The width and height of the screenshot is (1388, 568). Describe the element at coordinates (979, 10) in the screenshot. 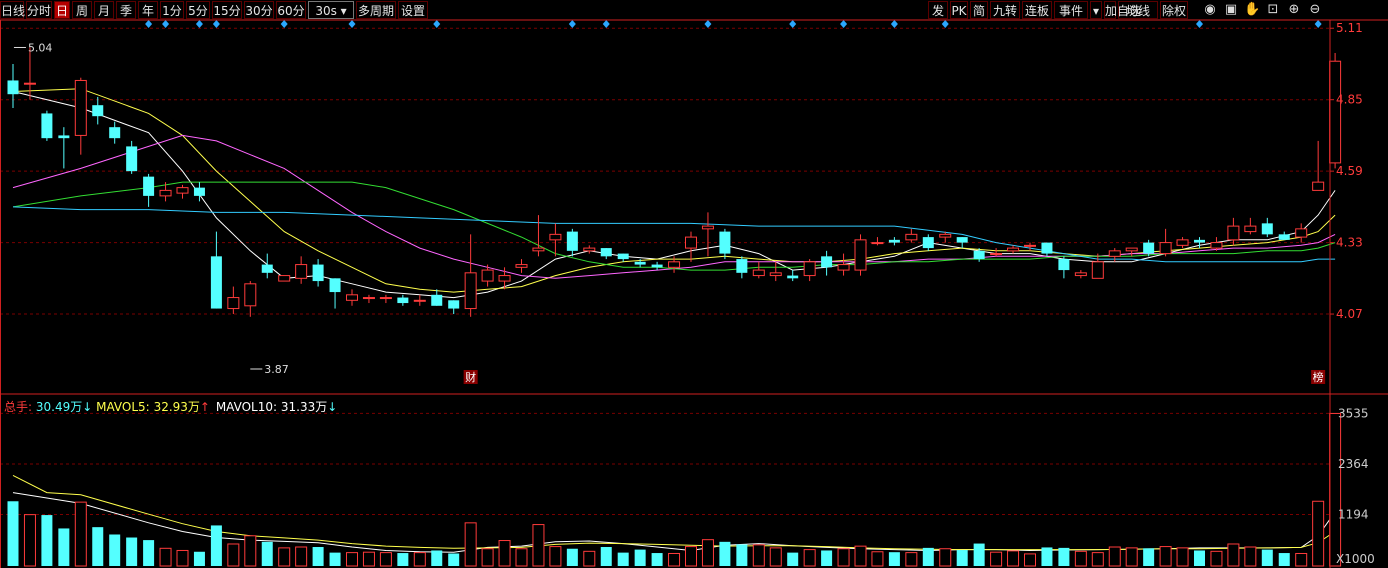

I see `toolbar-button-2: 简` at that location.